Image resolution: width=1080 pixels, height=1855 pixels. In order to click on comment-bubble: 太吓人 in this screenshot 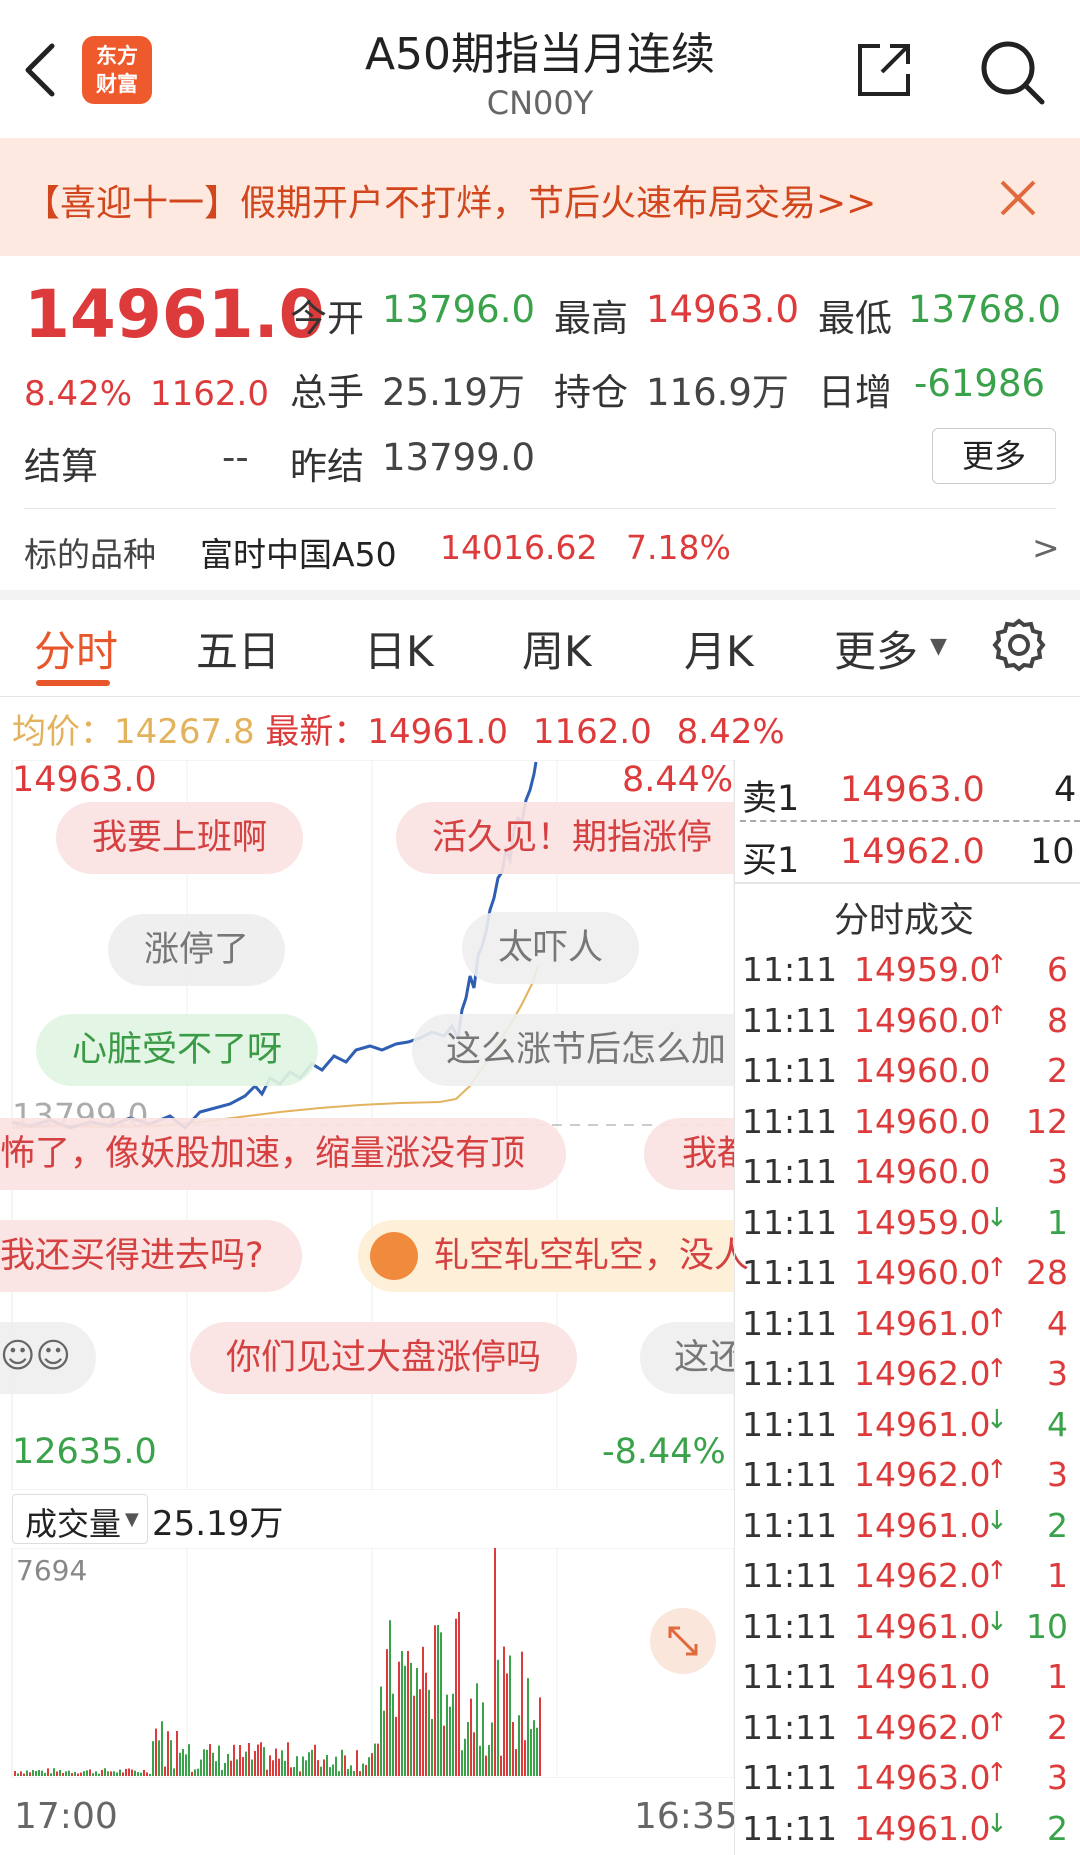, I will do `click(551, 948)`.